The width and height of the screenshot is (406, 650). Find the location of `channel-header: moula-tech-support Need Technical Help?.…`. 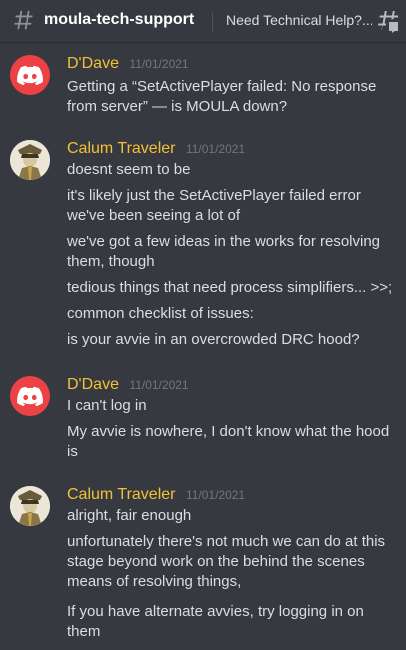

channel-header: moula-tech-support Need Technical Help?.… is located at coordinates (203, 21).